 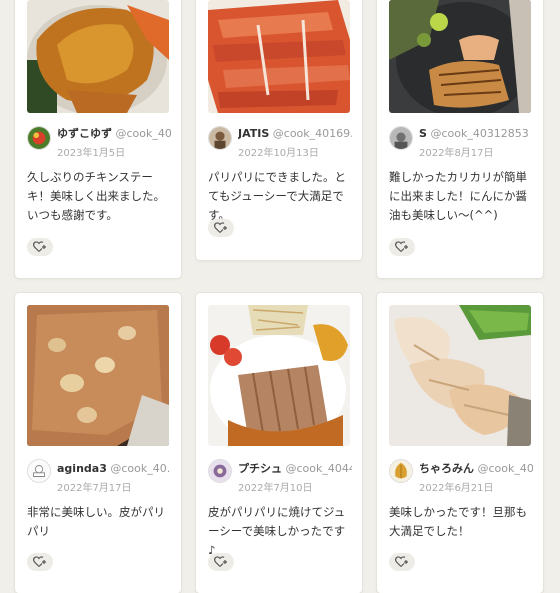 What do you see at coordinates (82, 468) in the screenshot?
I see `username: aginda3` at bounding box center [82, 468].